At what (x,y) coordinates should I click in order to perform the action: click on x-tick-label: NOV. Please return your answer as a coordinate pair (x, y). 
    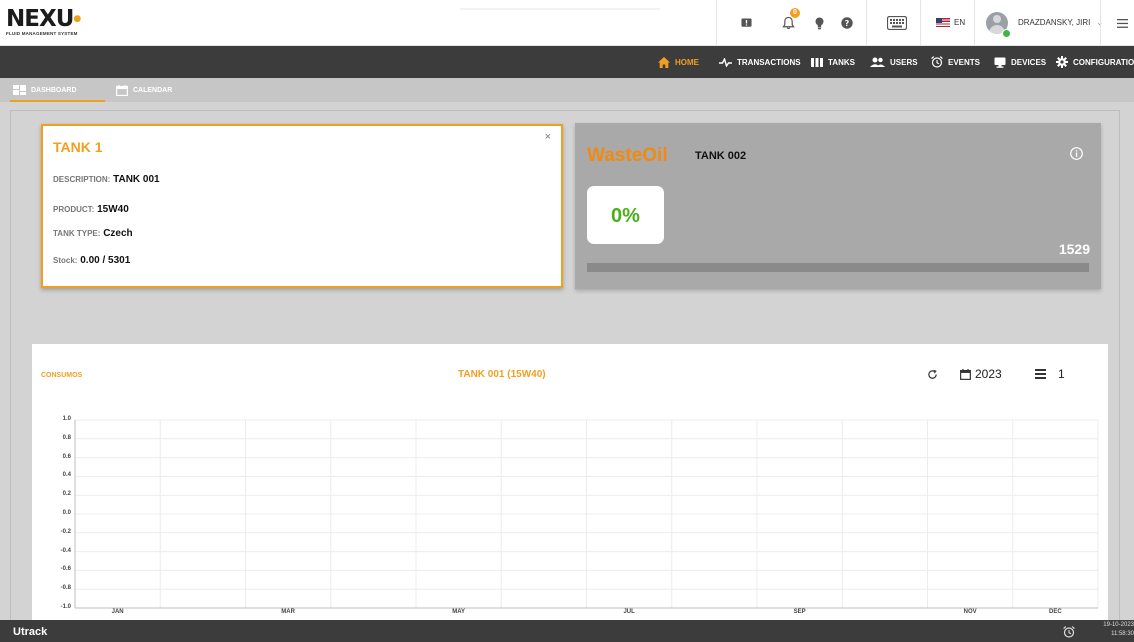
    Looking at the image, I should click on (970, 612).